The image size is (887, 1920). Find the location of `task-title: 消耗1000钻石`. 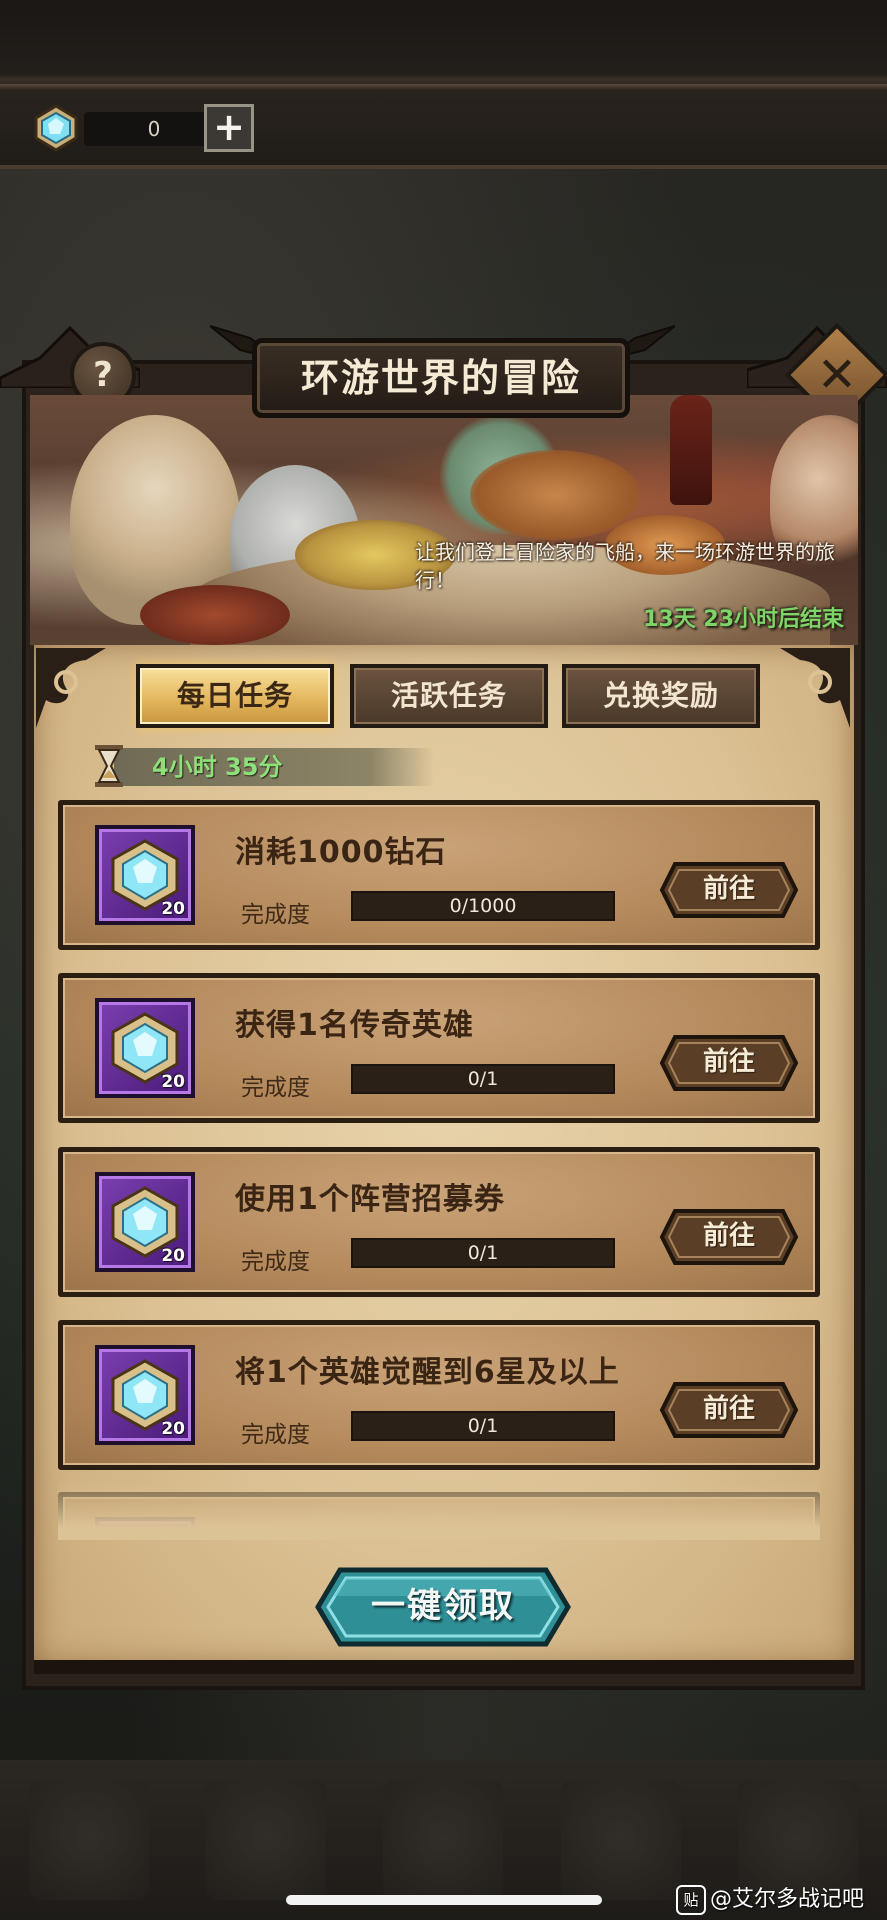

task-title: 消耗1000钻石 is located at coordinates (341, 852).